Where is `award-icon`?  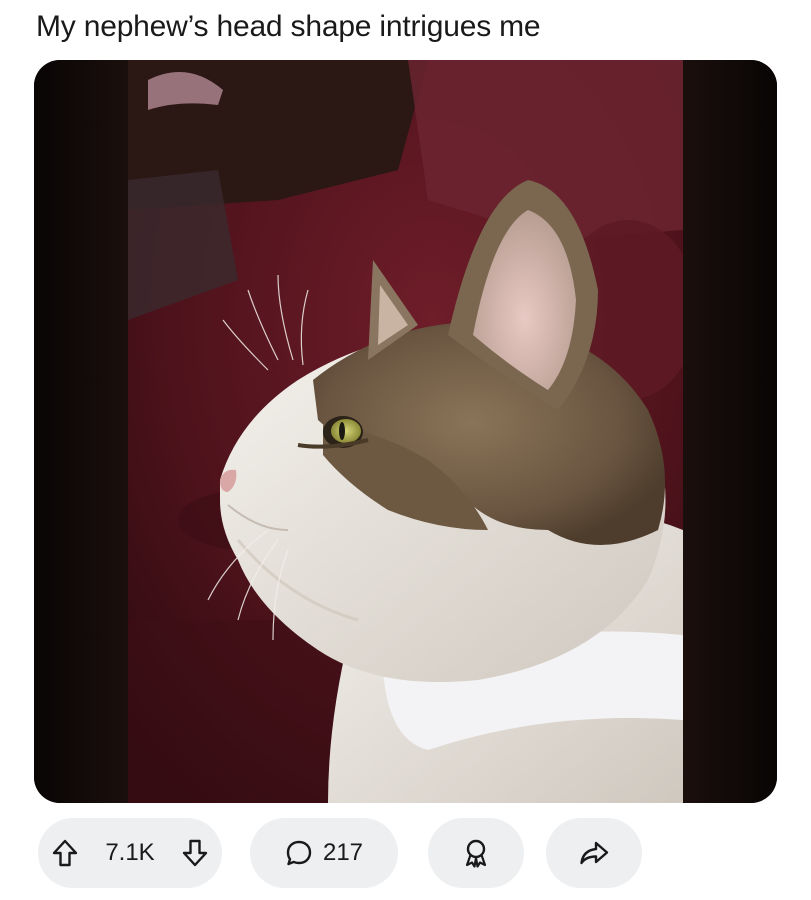
award-icon is located at coordinates (476, 853).